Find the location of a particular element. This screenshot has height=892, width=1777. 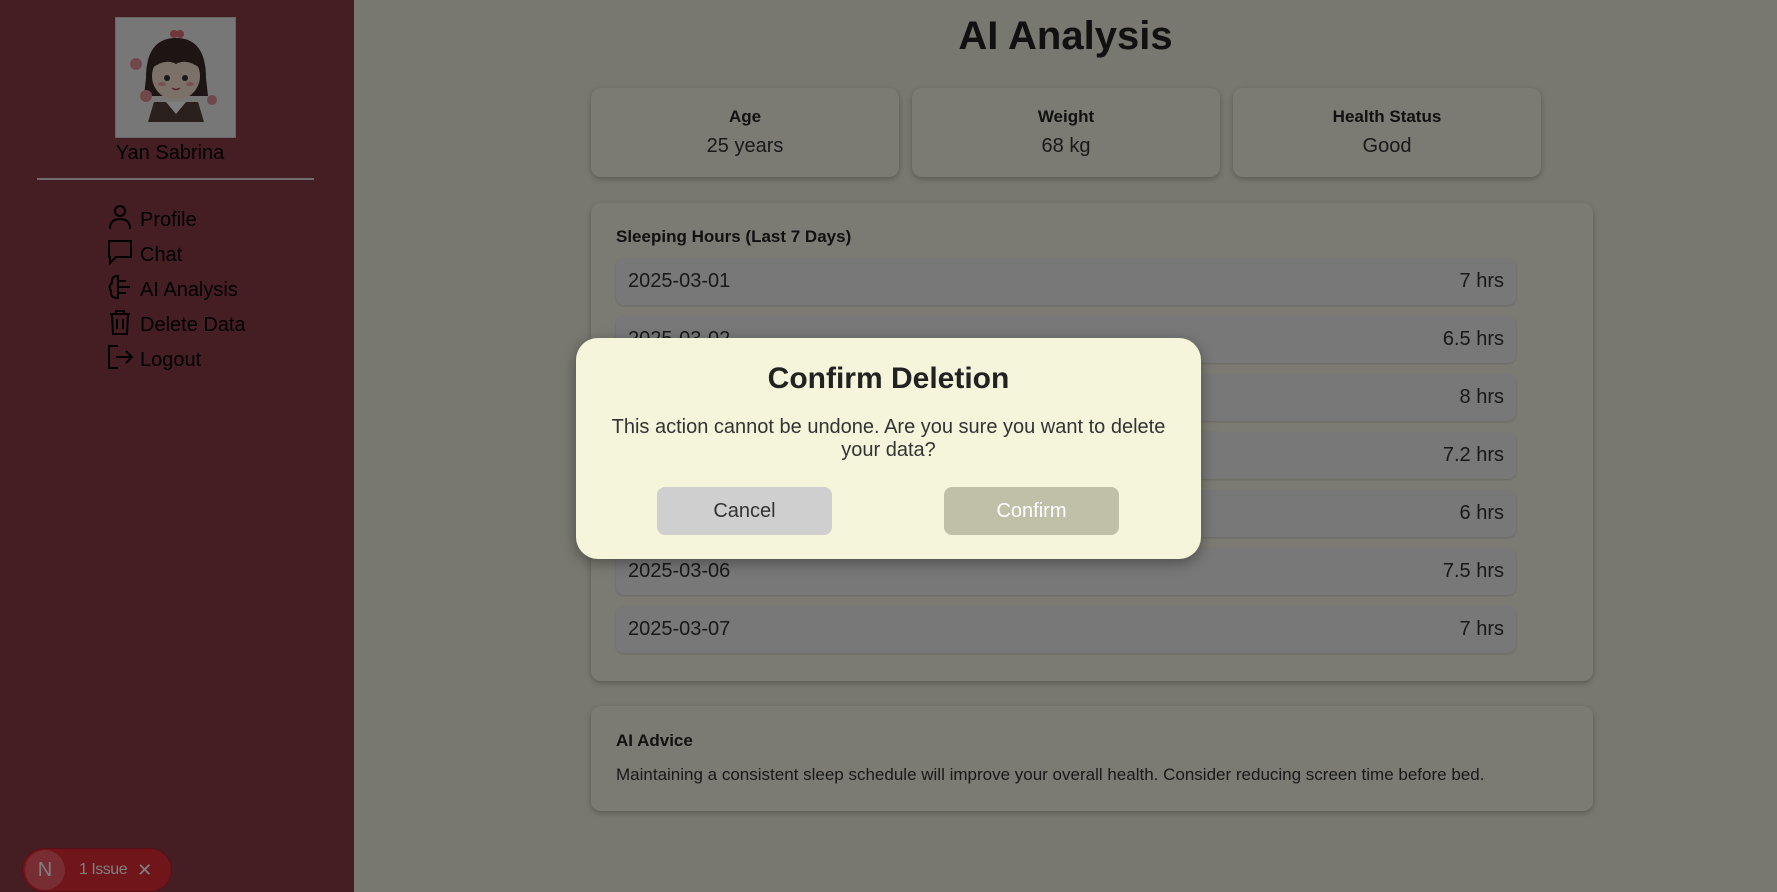

modal-title: Confirm Deletion is located at coordinates (888, 378).